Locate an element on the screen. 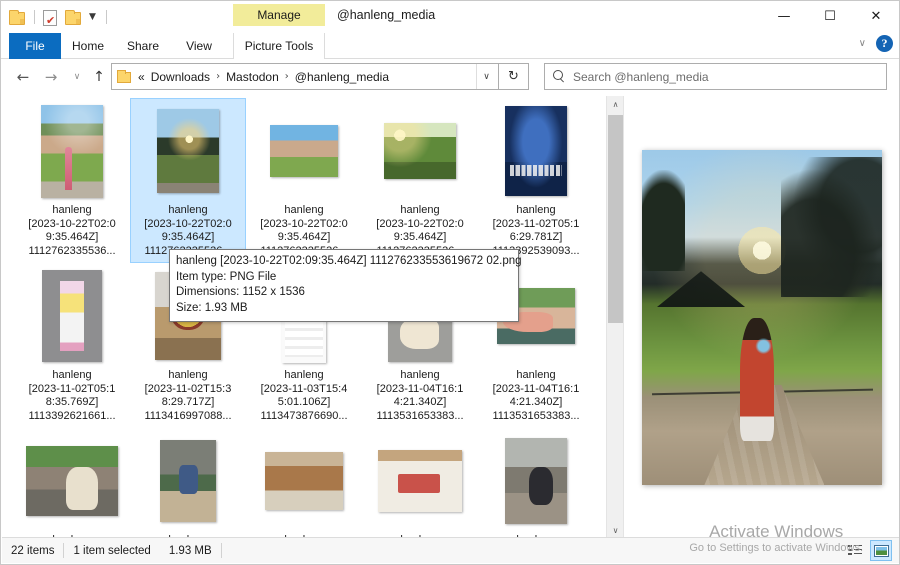  chevron-down-icon: ∨ is located at coordinates (862, 43).